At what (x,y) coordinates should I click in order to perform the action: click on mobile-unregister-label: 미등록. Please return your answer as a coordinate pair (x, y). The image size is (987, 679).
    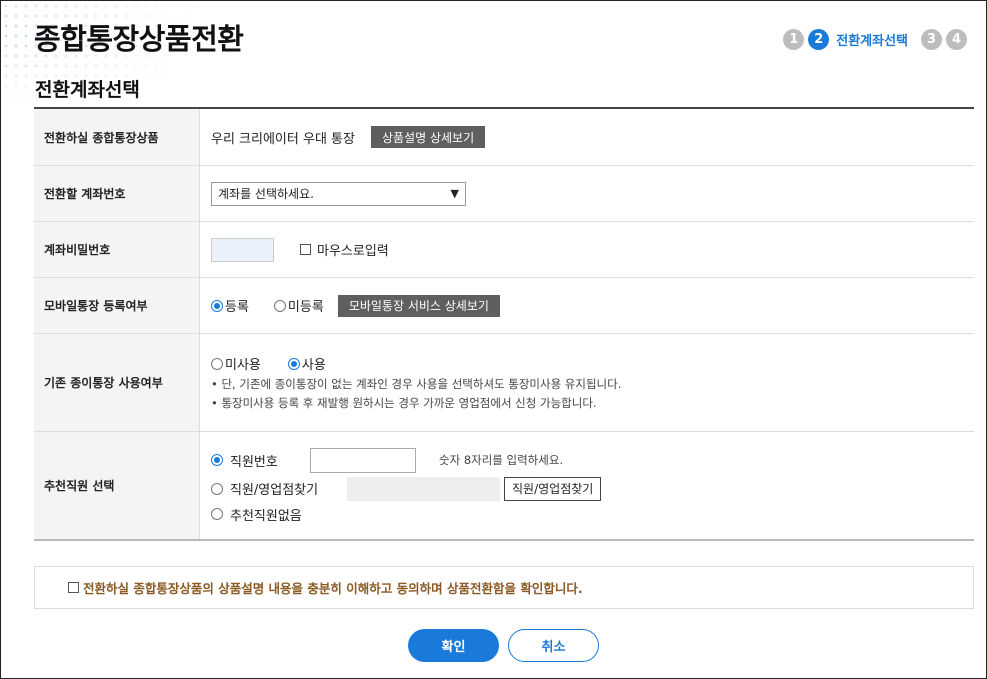
    Looking at the image, I should click on (305, 307).